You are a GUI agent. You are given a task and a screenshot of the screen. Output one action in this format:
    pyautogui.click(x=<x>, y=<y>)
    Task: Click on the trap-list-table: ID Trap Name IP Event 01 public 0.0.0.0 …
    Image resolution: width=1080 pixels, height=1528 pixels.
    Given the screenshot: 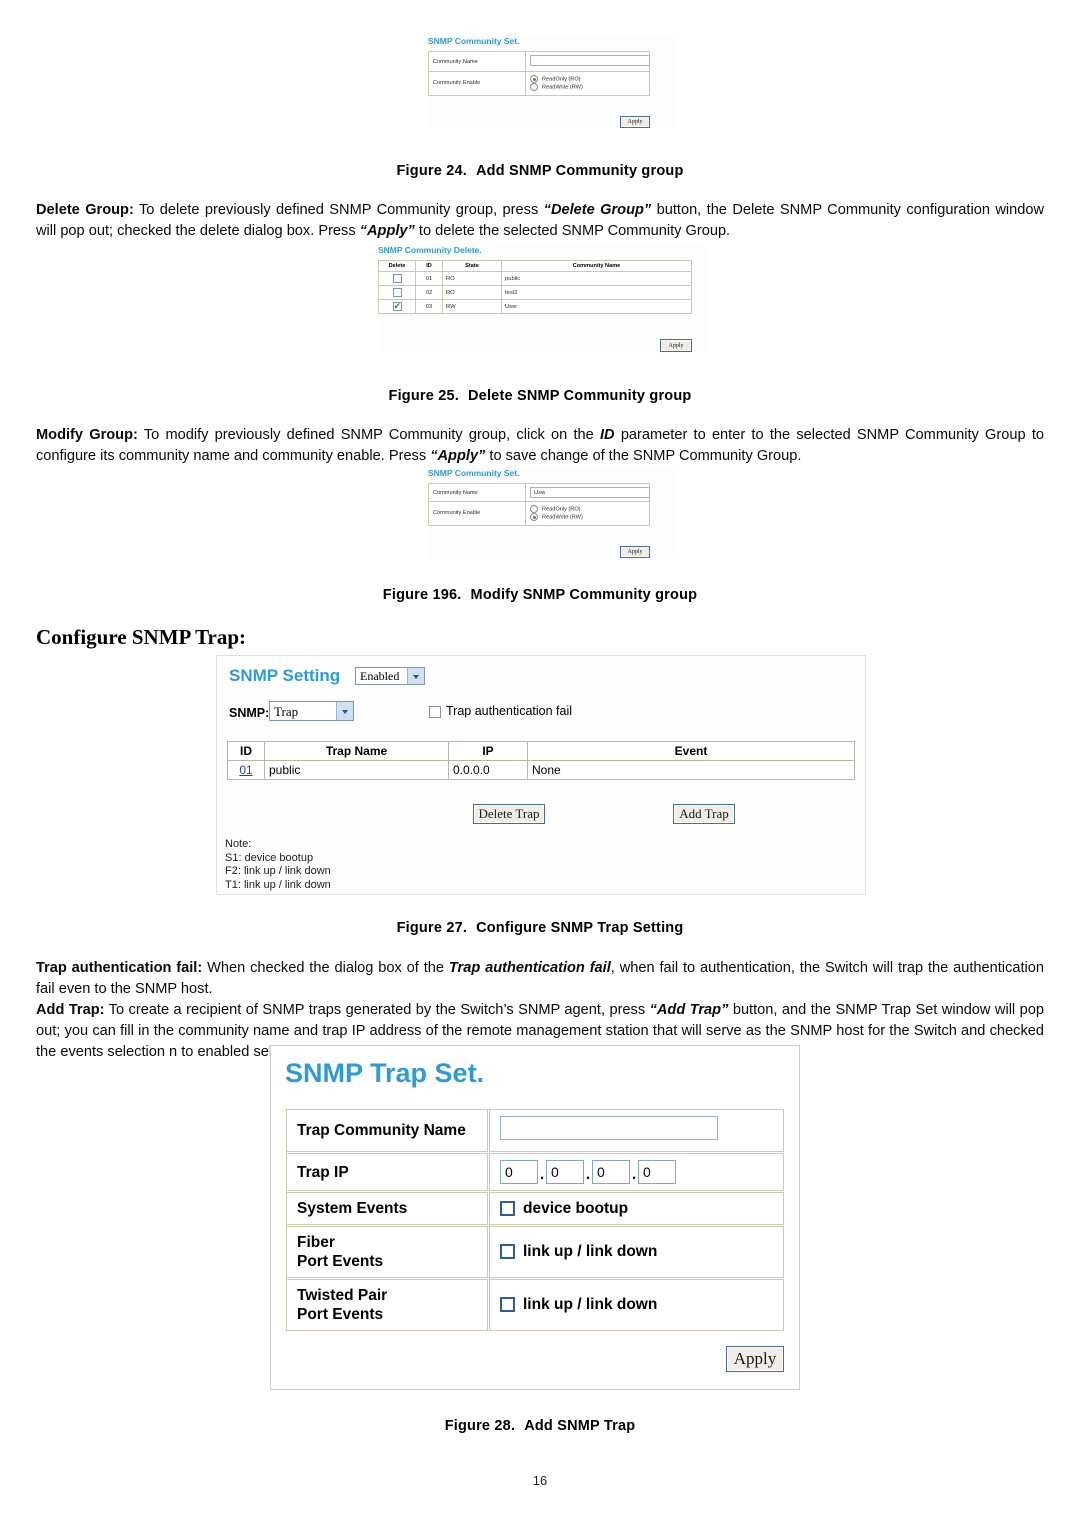 What is the action you would take?
    pyautogui.click(x=541, y=760)
    